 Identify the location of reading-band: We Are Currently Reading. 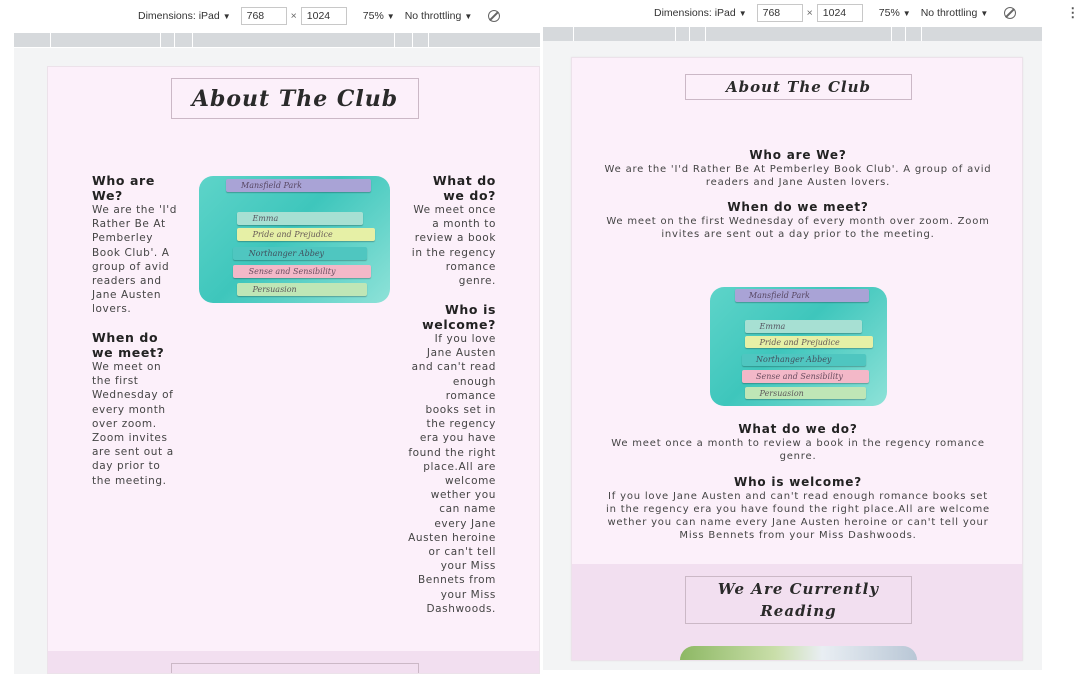
(797, 612).